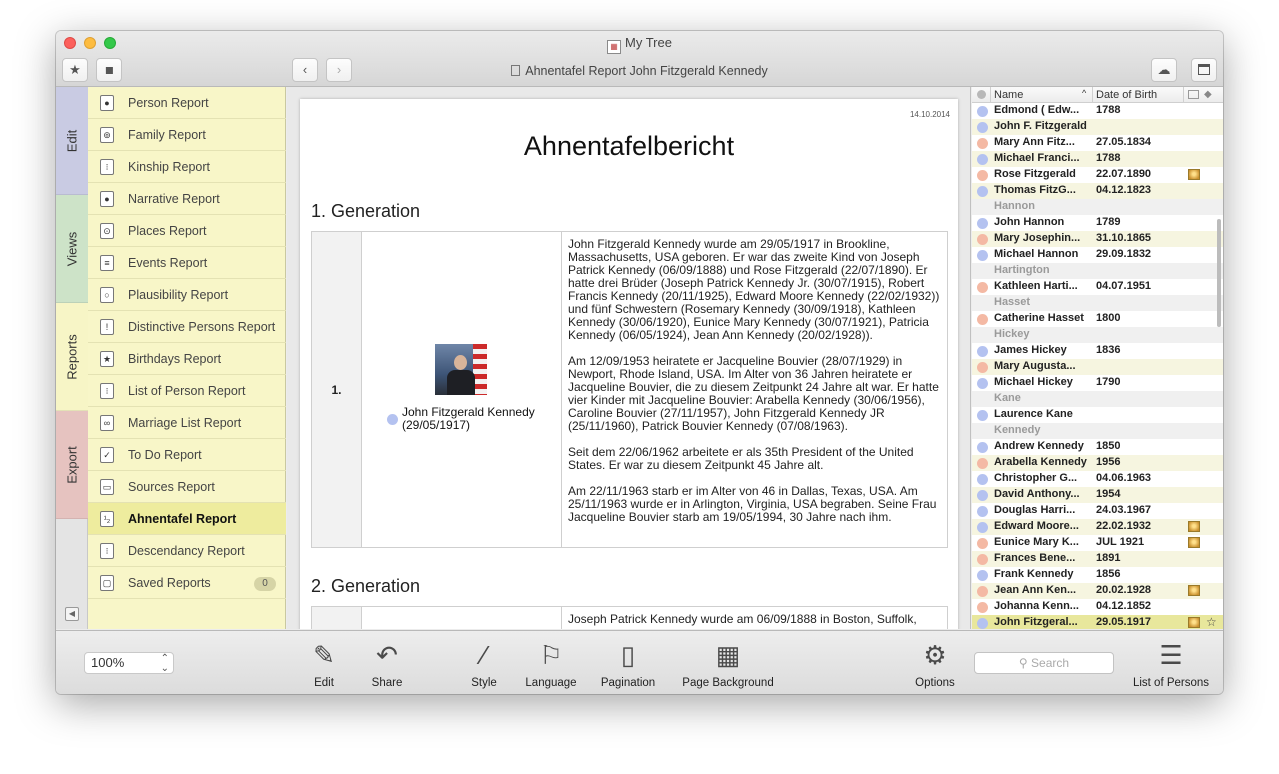 The width and height of the screenshot is (1279, 774). I want to click on person-list-scrollbar, so click(1219, 273).